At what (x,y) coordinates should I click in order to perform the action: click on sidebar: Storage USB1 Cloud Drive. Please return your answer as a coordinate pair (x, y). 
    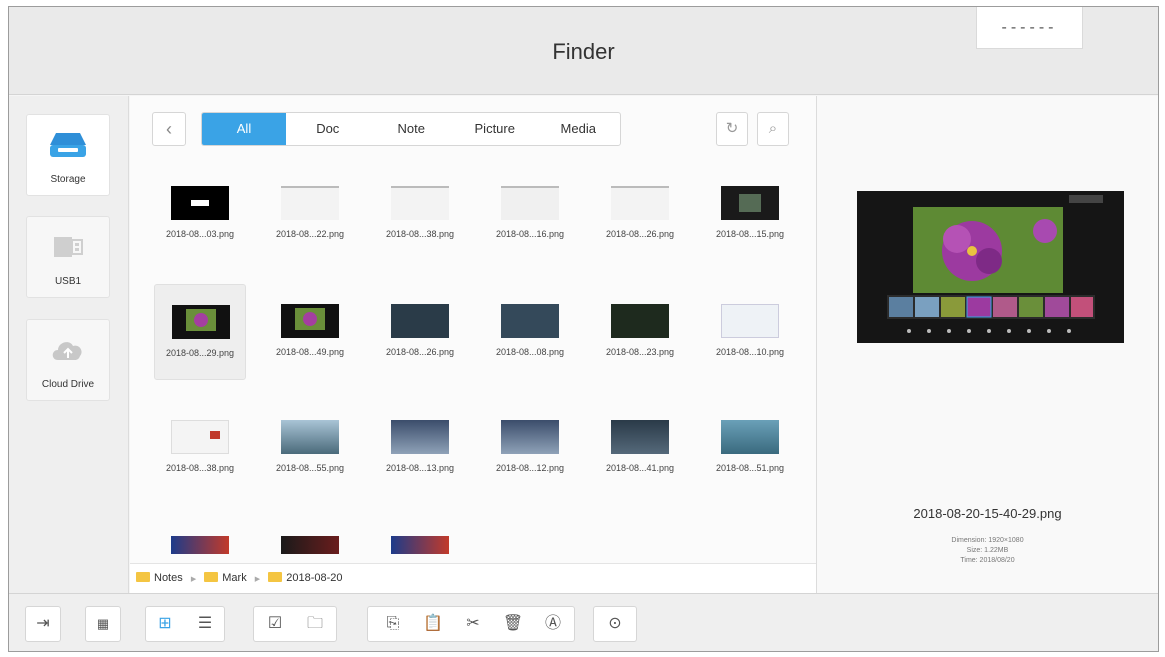
    Looking at the image, I should click on (69, 344).